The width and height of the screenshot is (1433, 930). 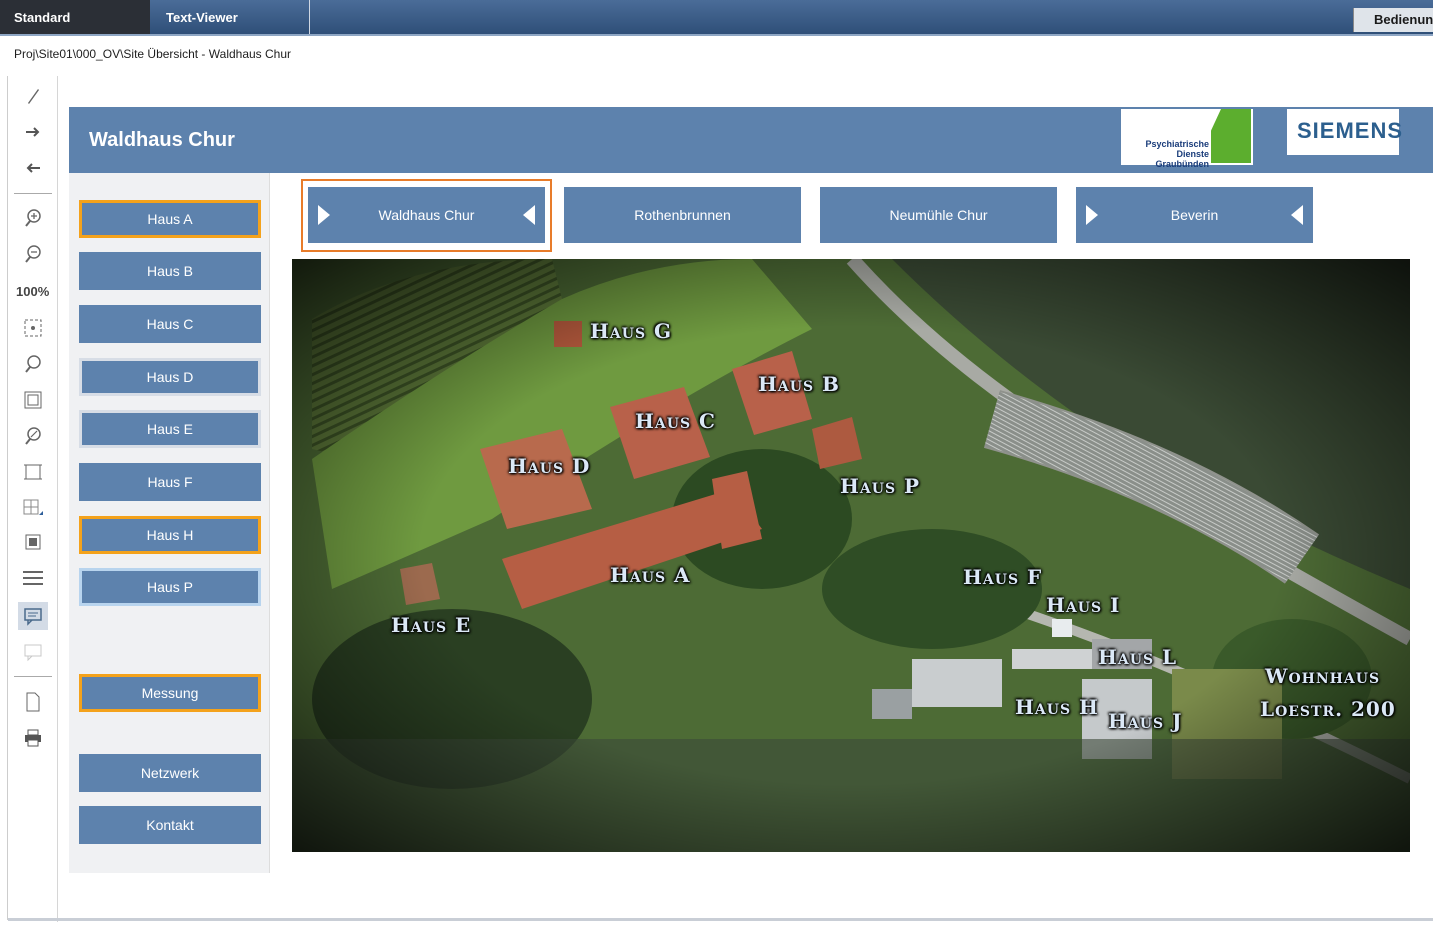 What do you see at coordinates (33, 328) in the screenshot?
I see `zoom-fit-icon` at bounding box center [33, 328].